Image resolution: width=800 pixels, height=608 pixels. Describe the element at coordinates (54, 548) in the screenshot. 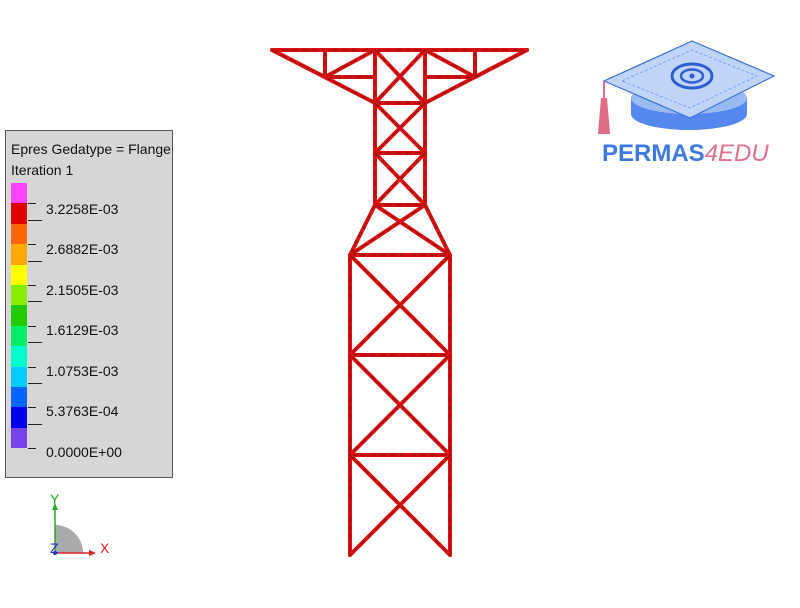

I see `z-axis-label: Z` at that location.